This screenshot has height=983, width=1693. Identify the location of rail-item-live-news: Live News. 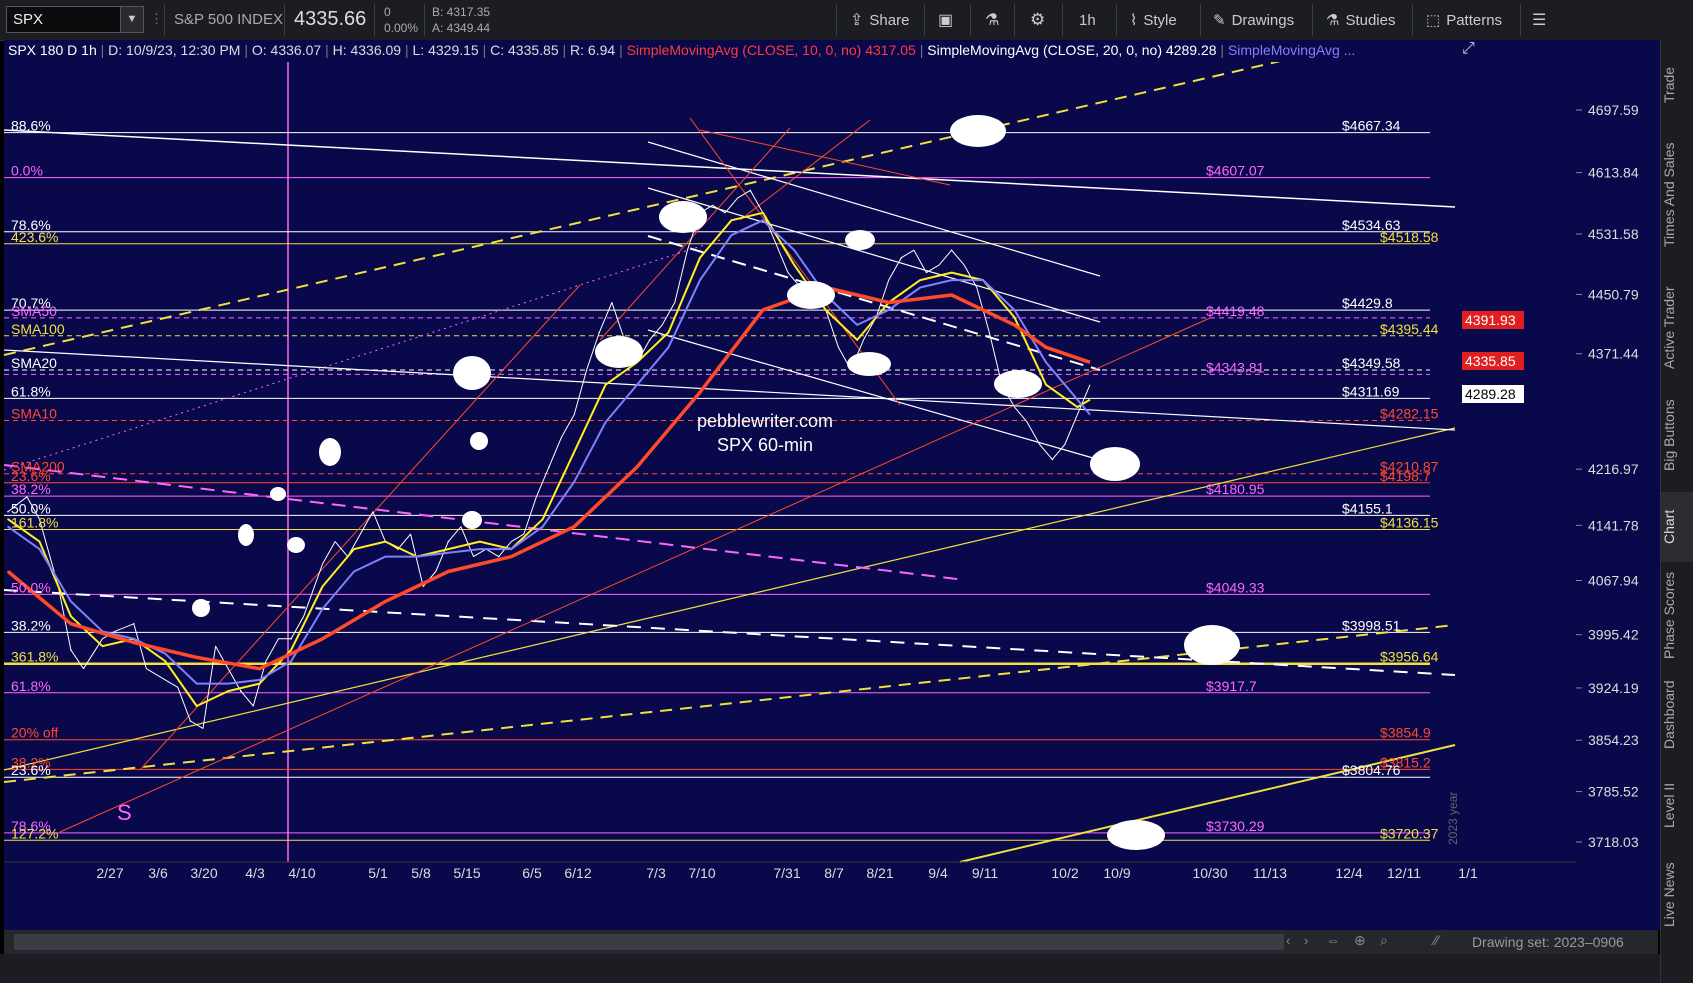
(1677, 895).